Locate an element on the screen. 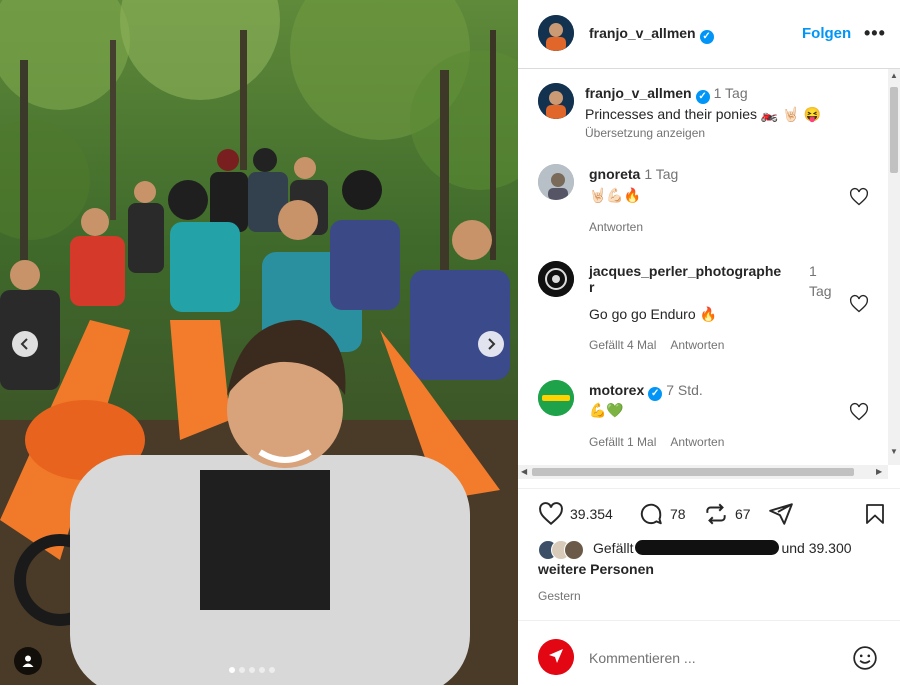 The height and width of the screenshot is (686, 900). share-icon is located at coordinates (781, 514).